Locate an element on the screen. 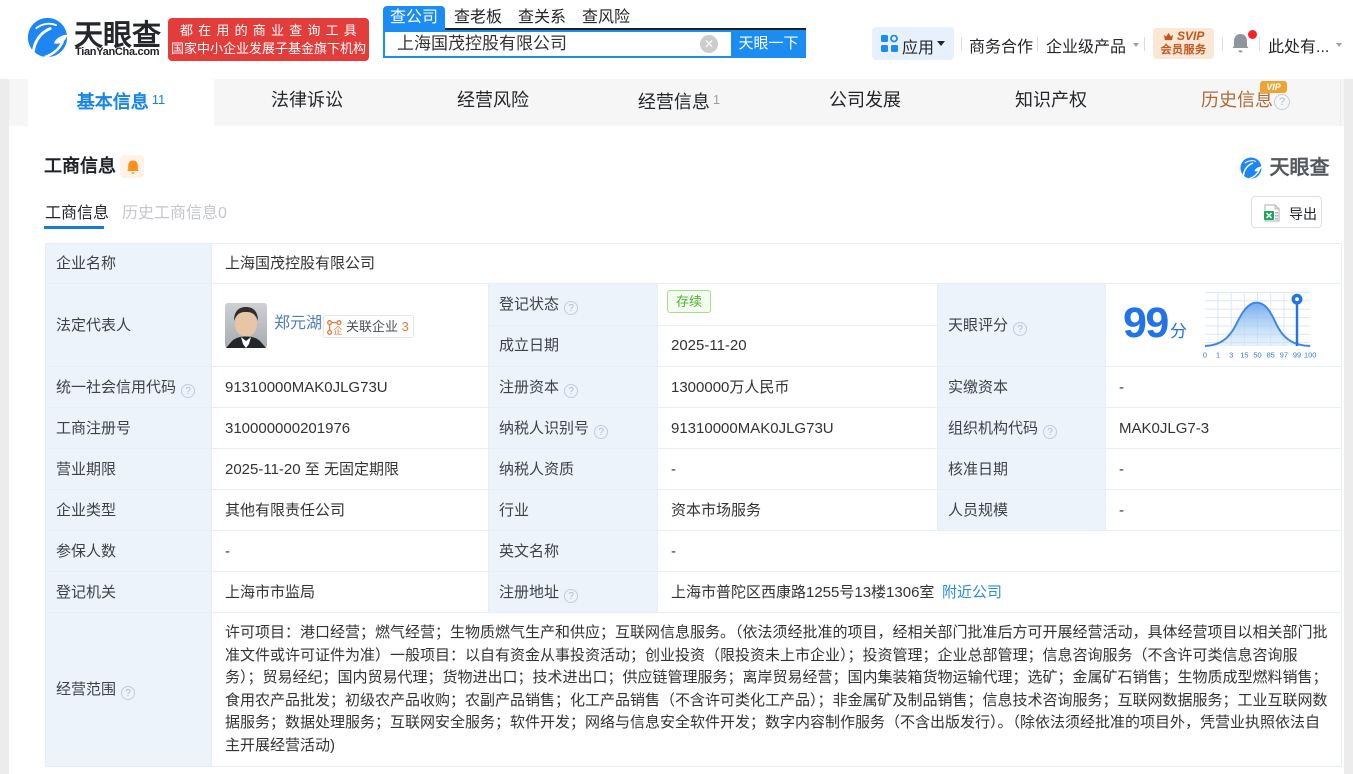 The width and height of the screenshot is (1353, 774). svg-text: 100 is located at coordinates (1310, 355).